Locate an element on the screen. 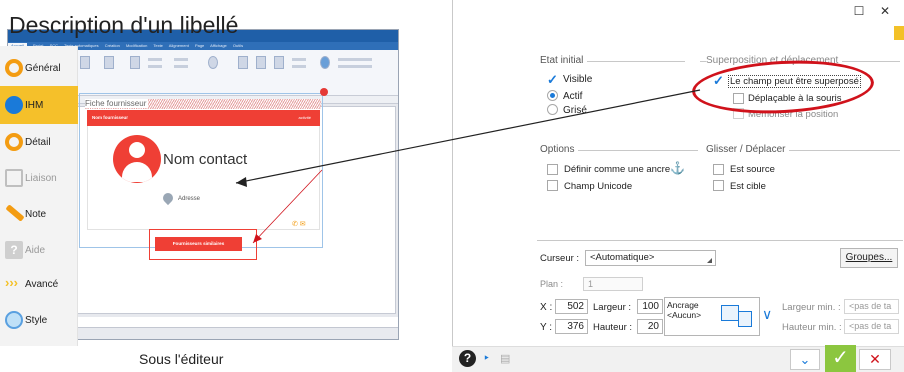  ancrage-value: <Aucun> is located at coordinates (684, 315).